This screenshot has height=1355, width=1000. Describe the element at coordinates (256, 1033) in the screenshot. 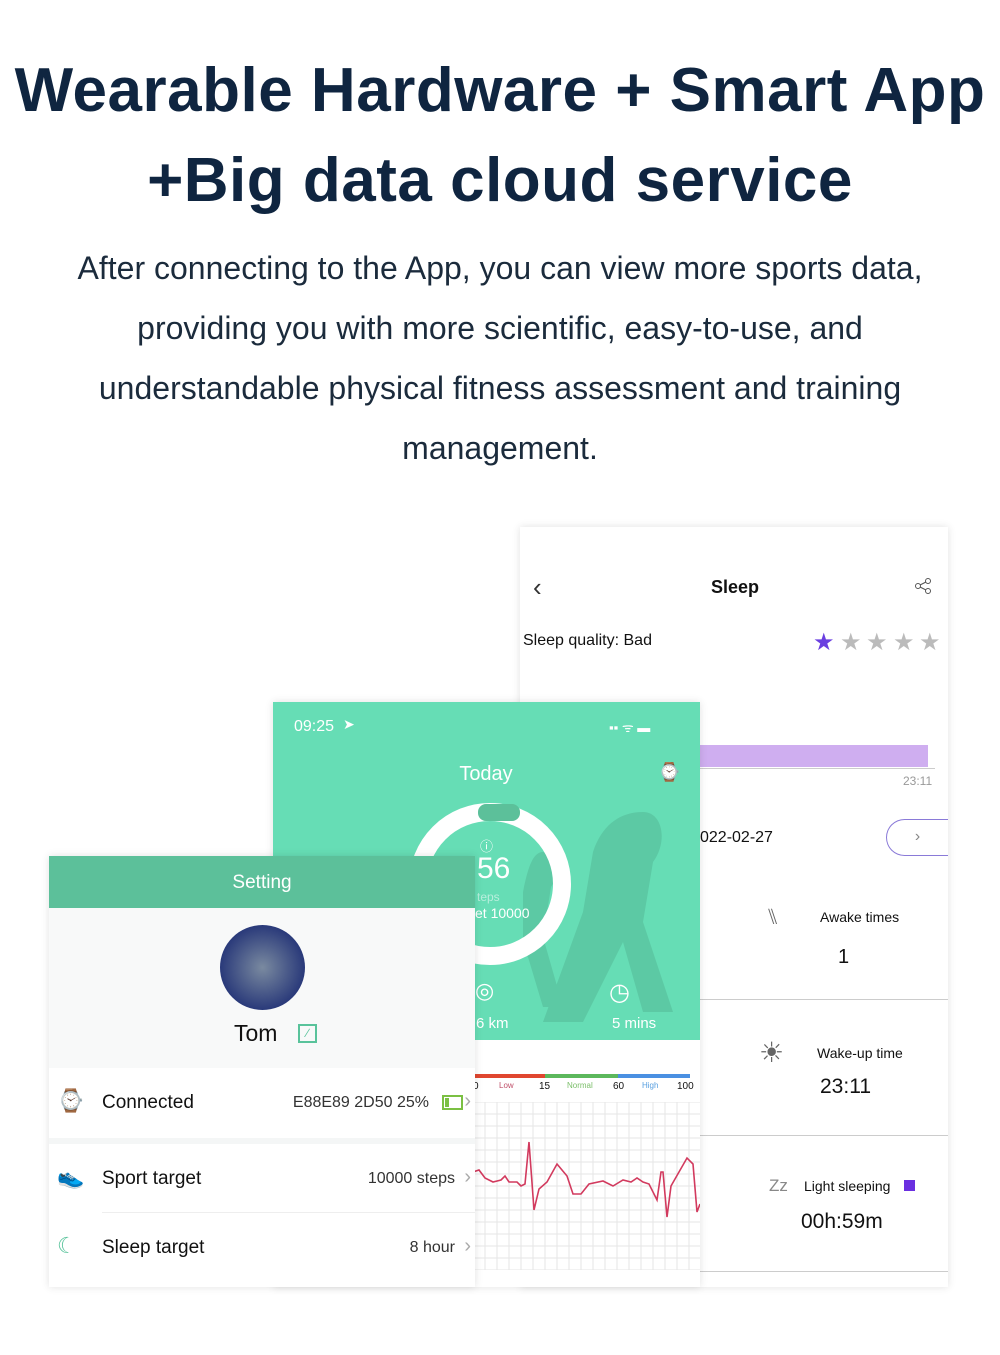

I see `user-name: Tom` at that location.